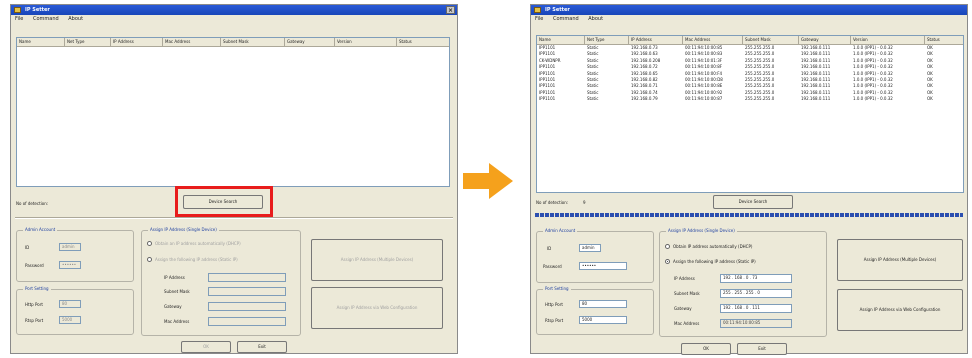 The height and width of the screenshot is (358, 972). What do you see at coordinates (183, 229) in the screenshot?
I see `group-title: Assign IP Address (Single Device)` at bounding box center [183, 229].